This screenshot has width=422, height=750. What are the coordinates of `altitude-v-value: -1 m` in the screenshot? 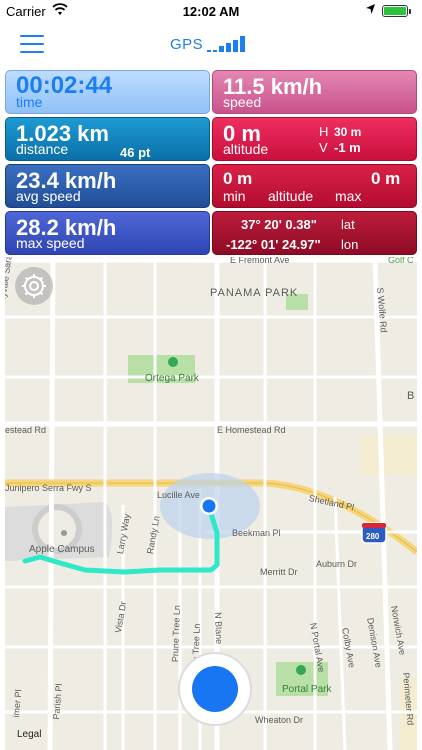 It's located at (347, 147).